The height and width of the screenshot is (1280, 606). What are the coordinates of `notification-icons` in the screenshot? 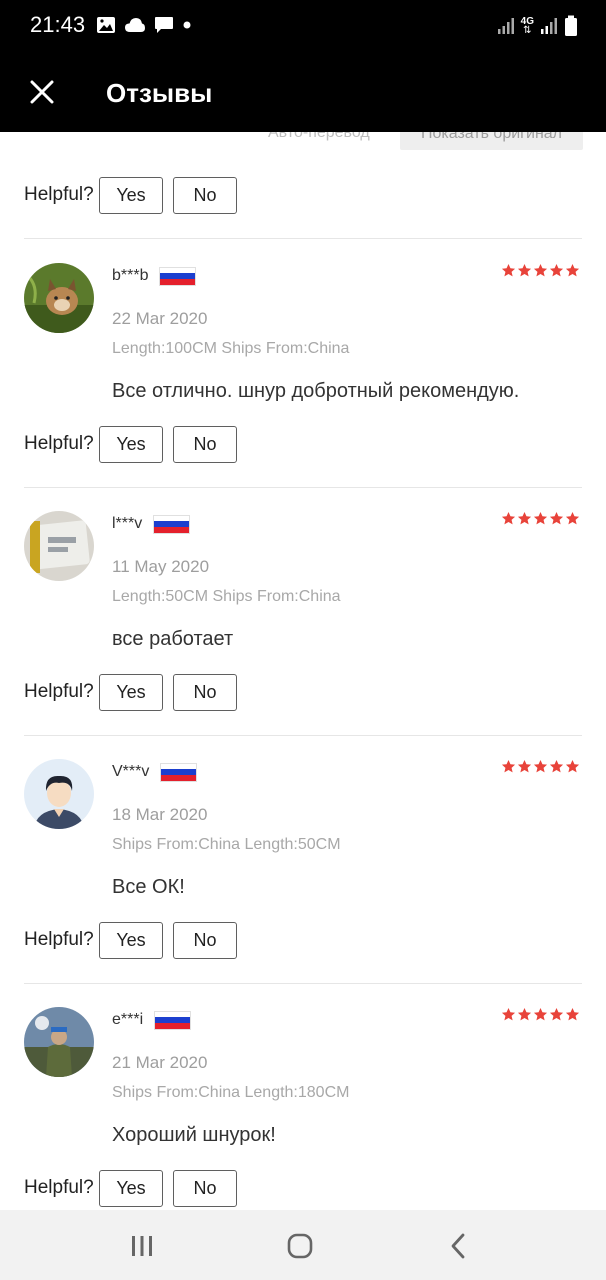 It's located at (144, 25).